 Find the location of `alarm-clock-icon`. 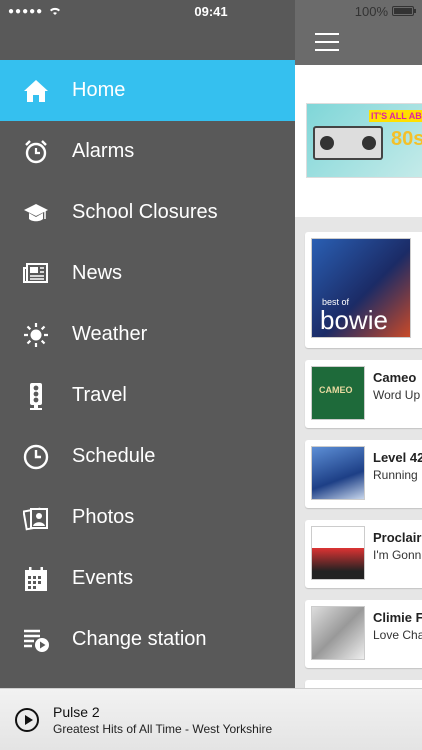

alarm-clock-icon is located at coordinates (36, 152).